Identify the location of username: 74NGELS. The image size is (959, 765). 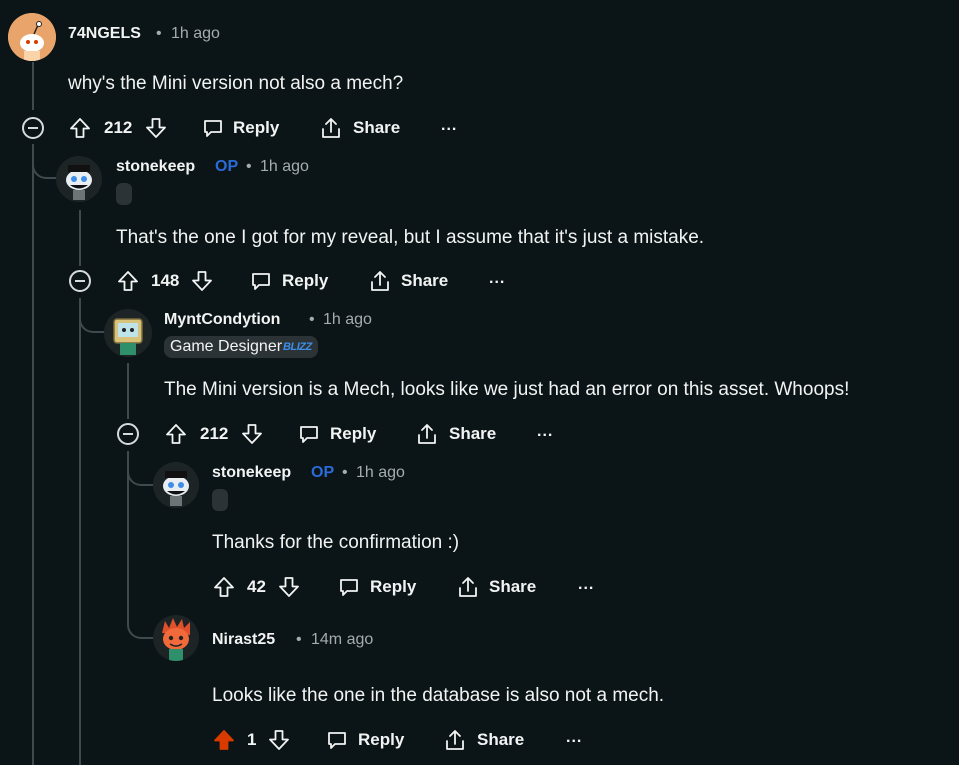
(104, 34).